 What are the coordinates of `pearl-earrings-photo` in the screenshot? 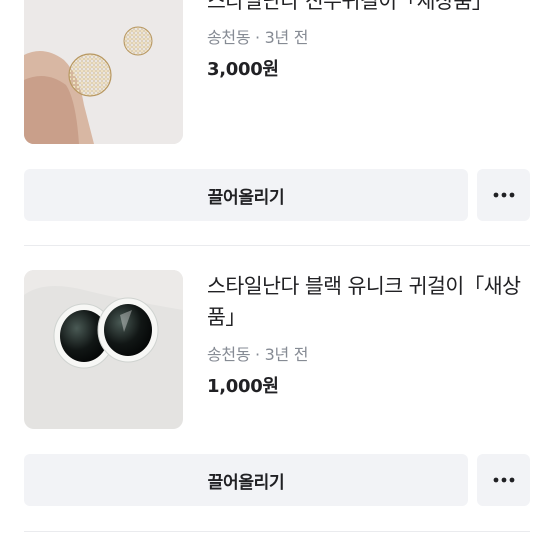 It's located at (103, 72).